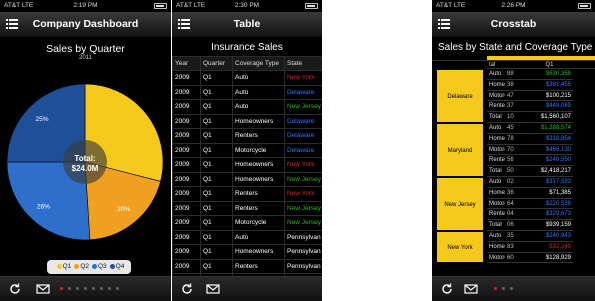  Describe the element at coordinates (545, 204) in the screenshot. I see `crosstab-value-cell: $220,538` at that location.